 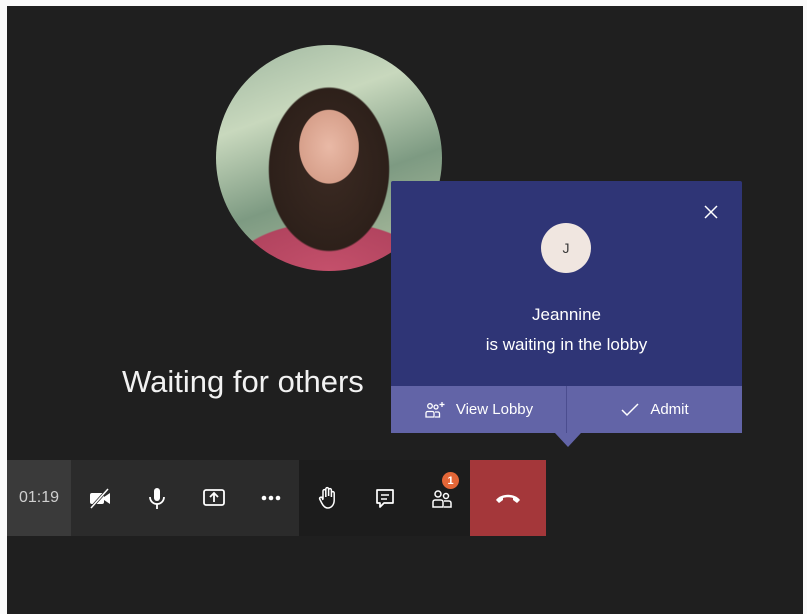 What do you see at coordinates (494, 409) in the screenshot?
I see `view-lobby-label: View Lobby` at bounding box center [494, 409].